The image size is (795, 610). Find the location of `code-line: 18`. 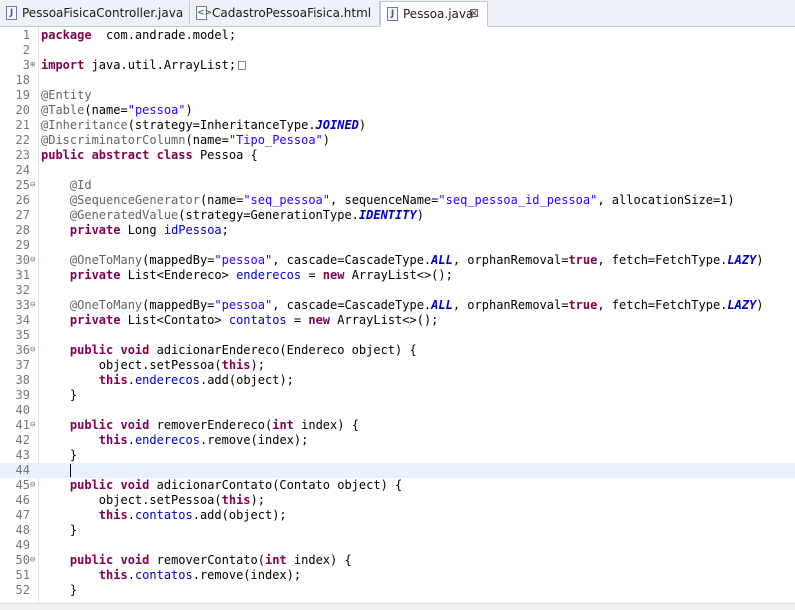

code-line: 18 is located at coordinates (397, 80).